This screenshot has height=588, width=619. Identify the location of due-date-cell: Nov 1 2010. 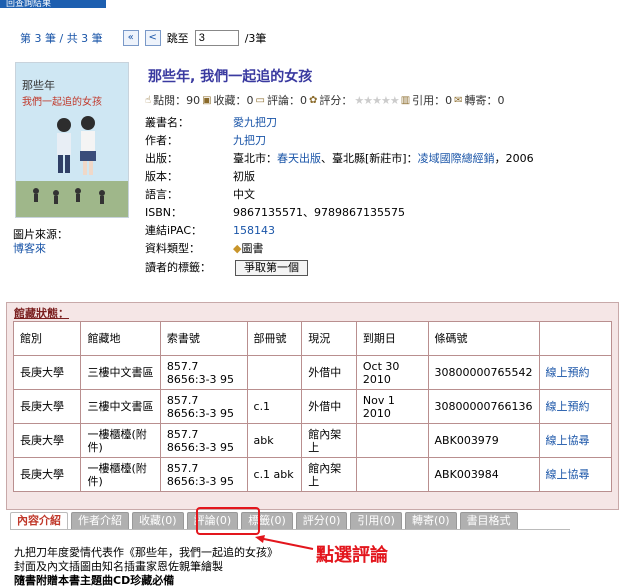
(392, 406).